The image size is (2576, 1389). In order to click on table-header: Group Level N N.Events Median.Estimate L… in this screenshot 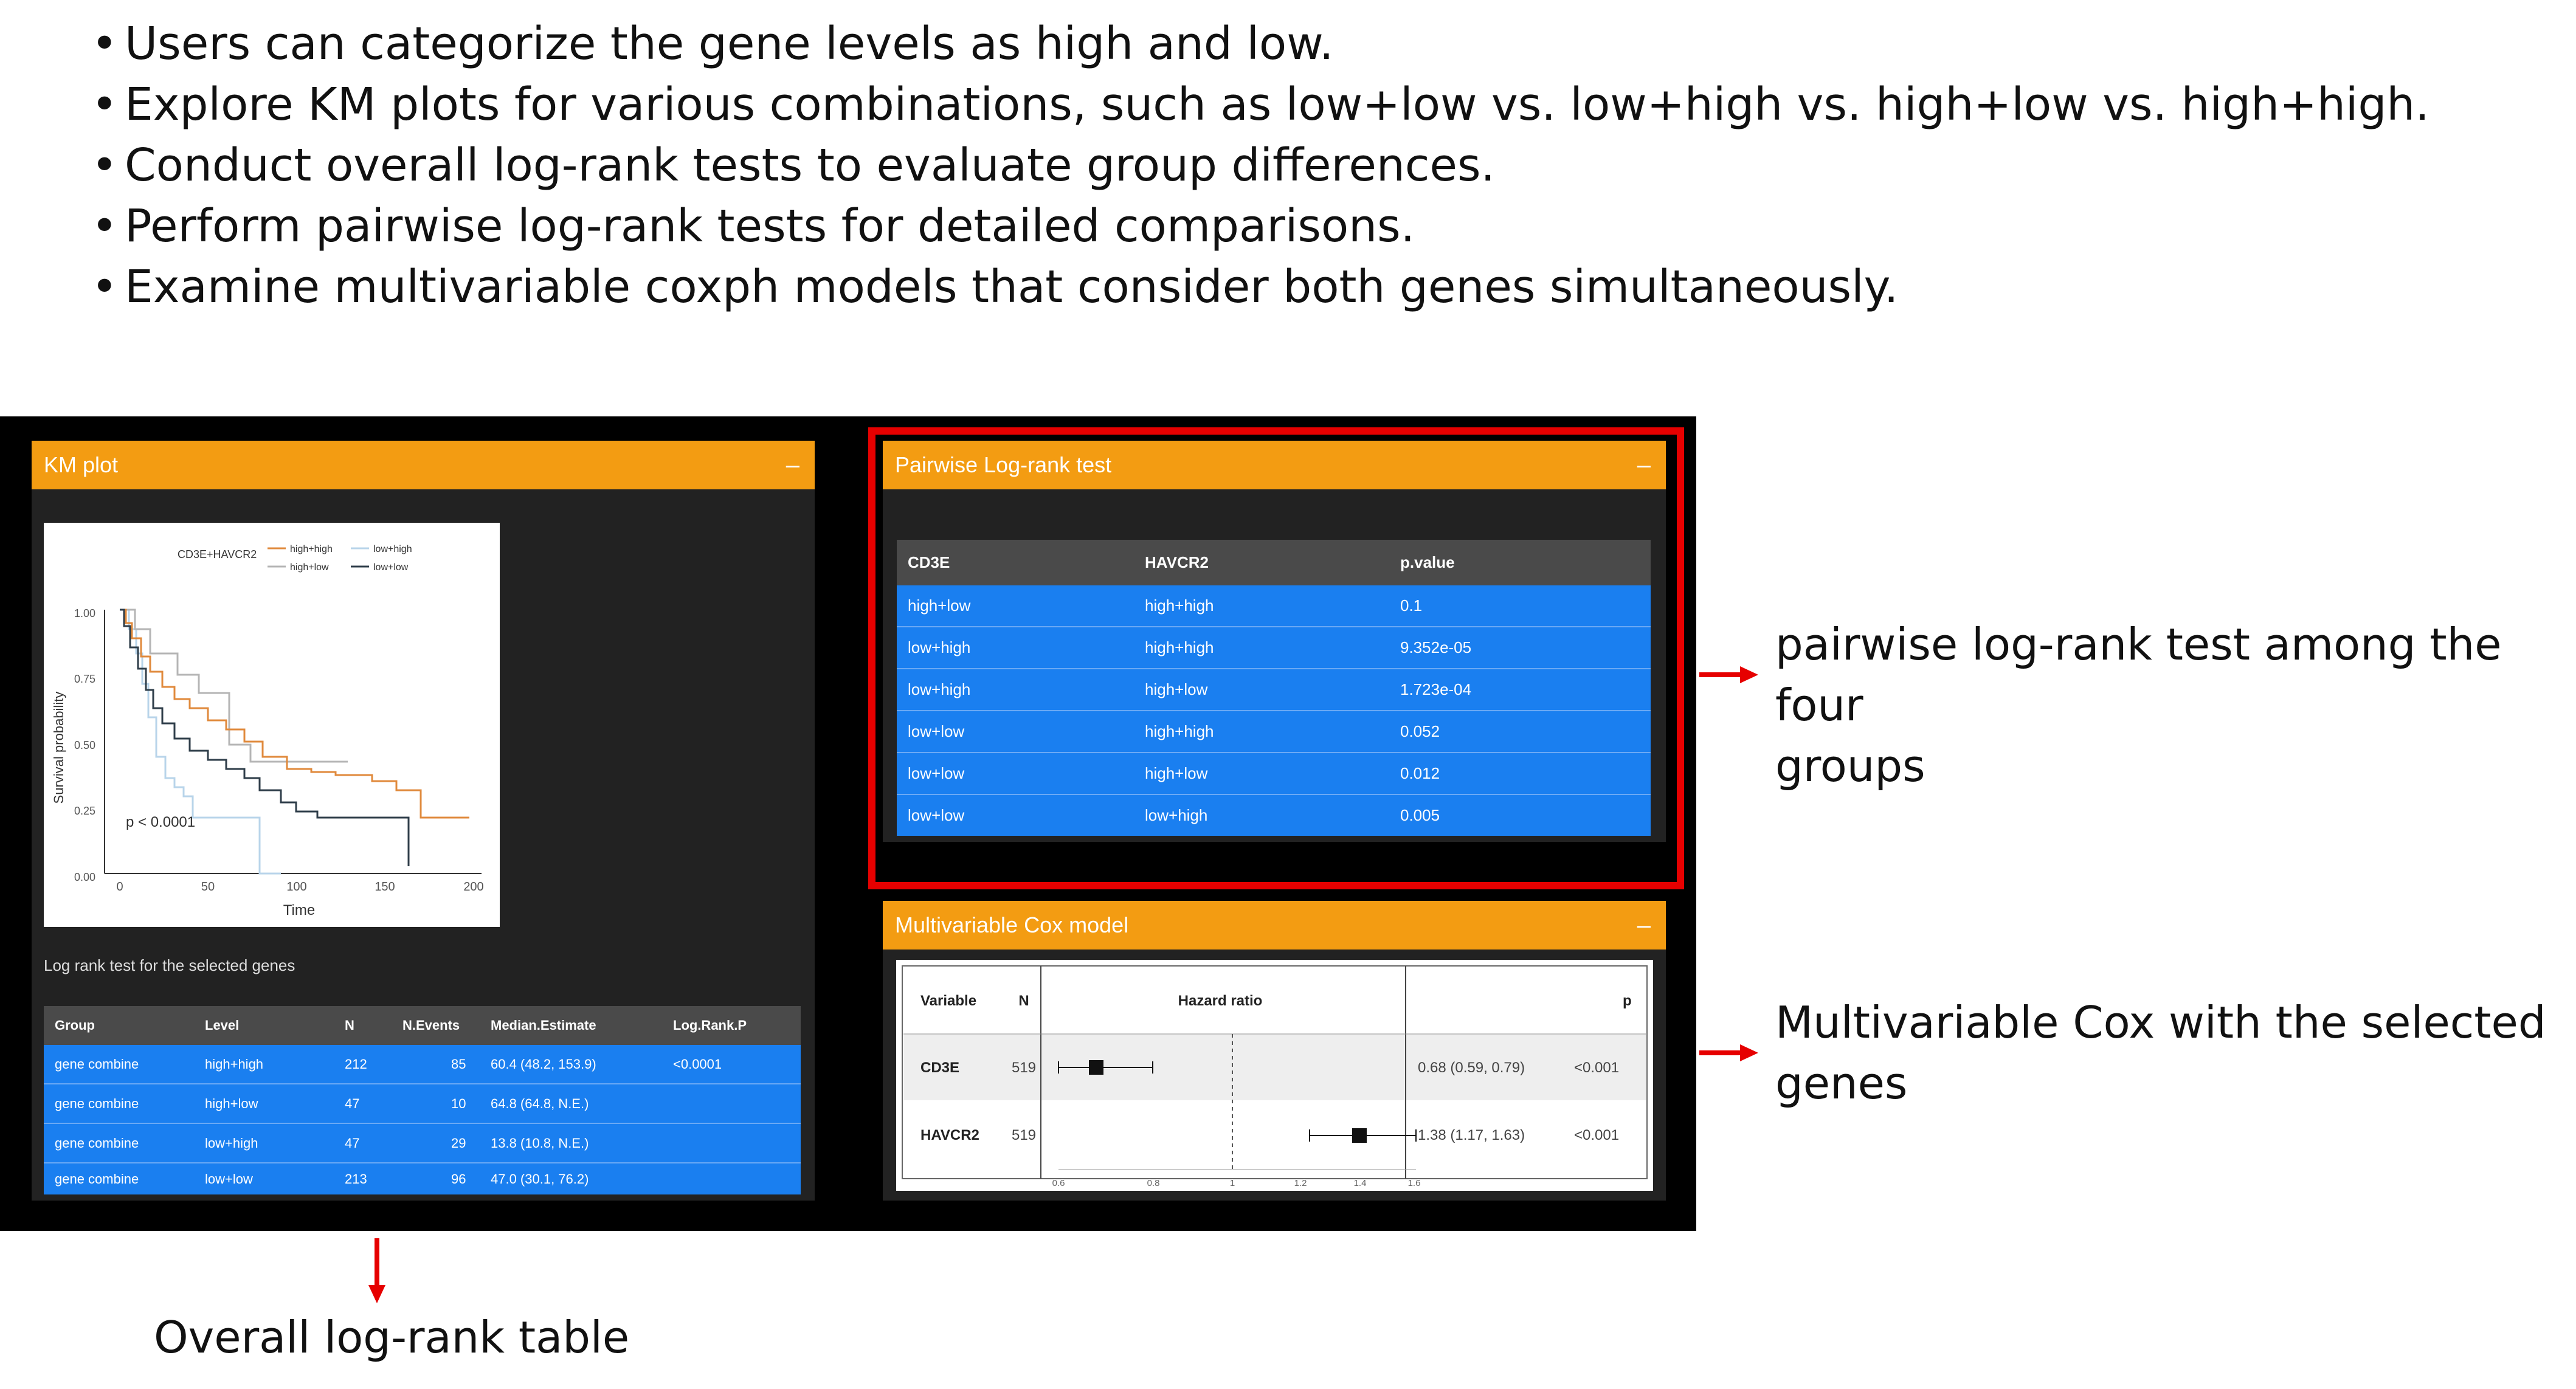, I will do `click(423, 1025)`.